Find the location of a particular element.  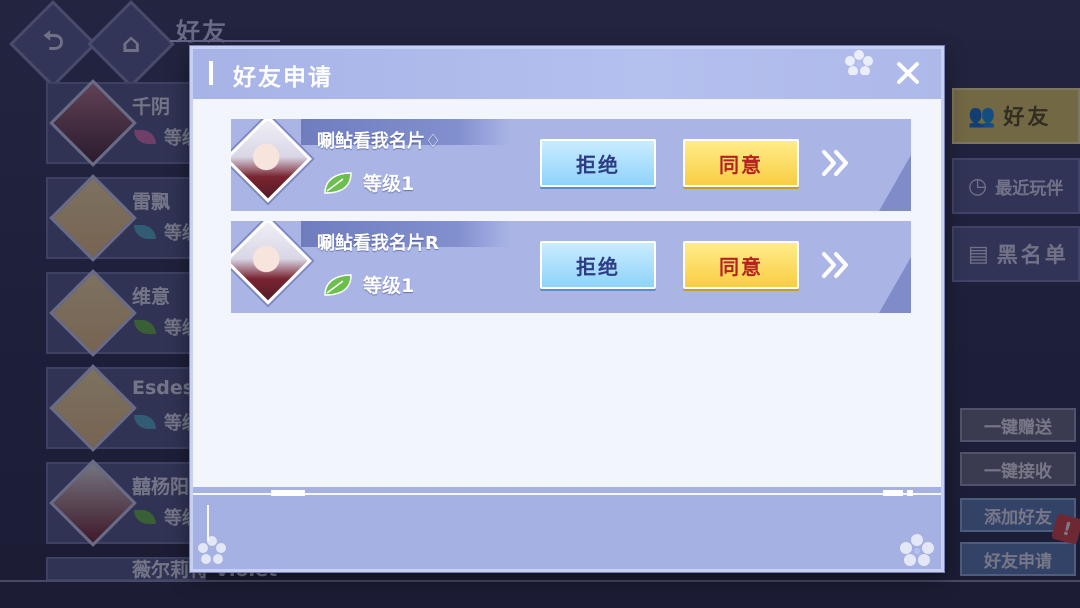

friend-card: 囍杨阳 等级 is located at coordinates (126, 503).